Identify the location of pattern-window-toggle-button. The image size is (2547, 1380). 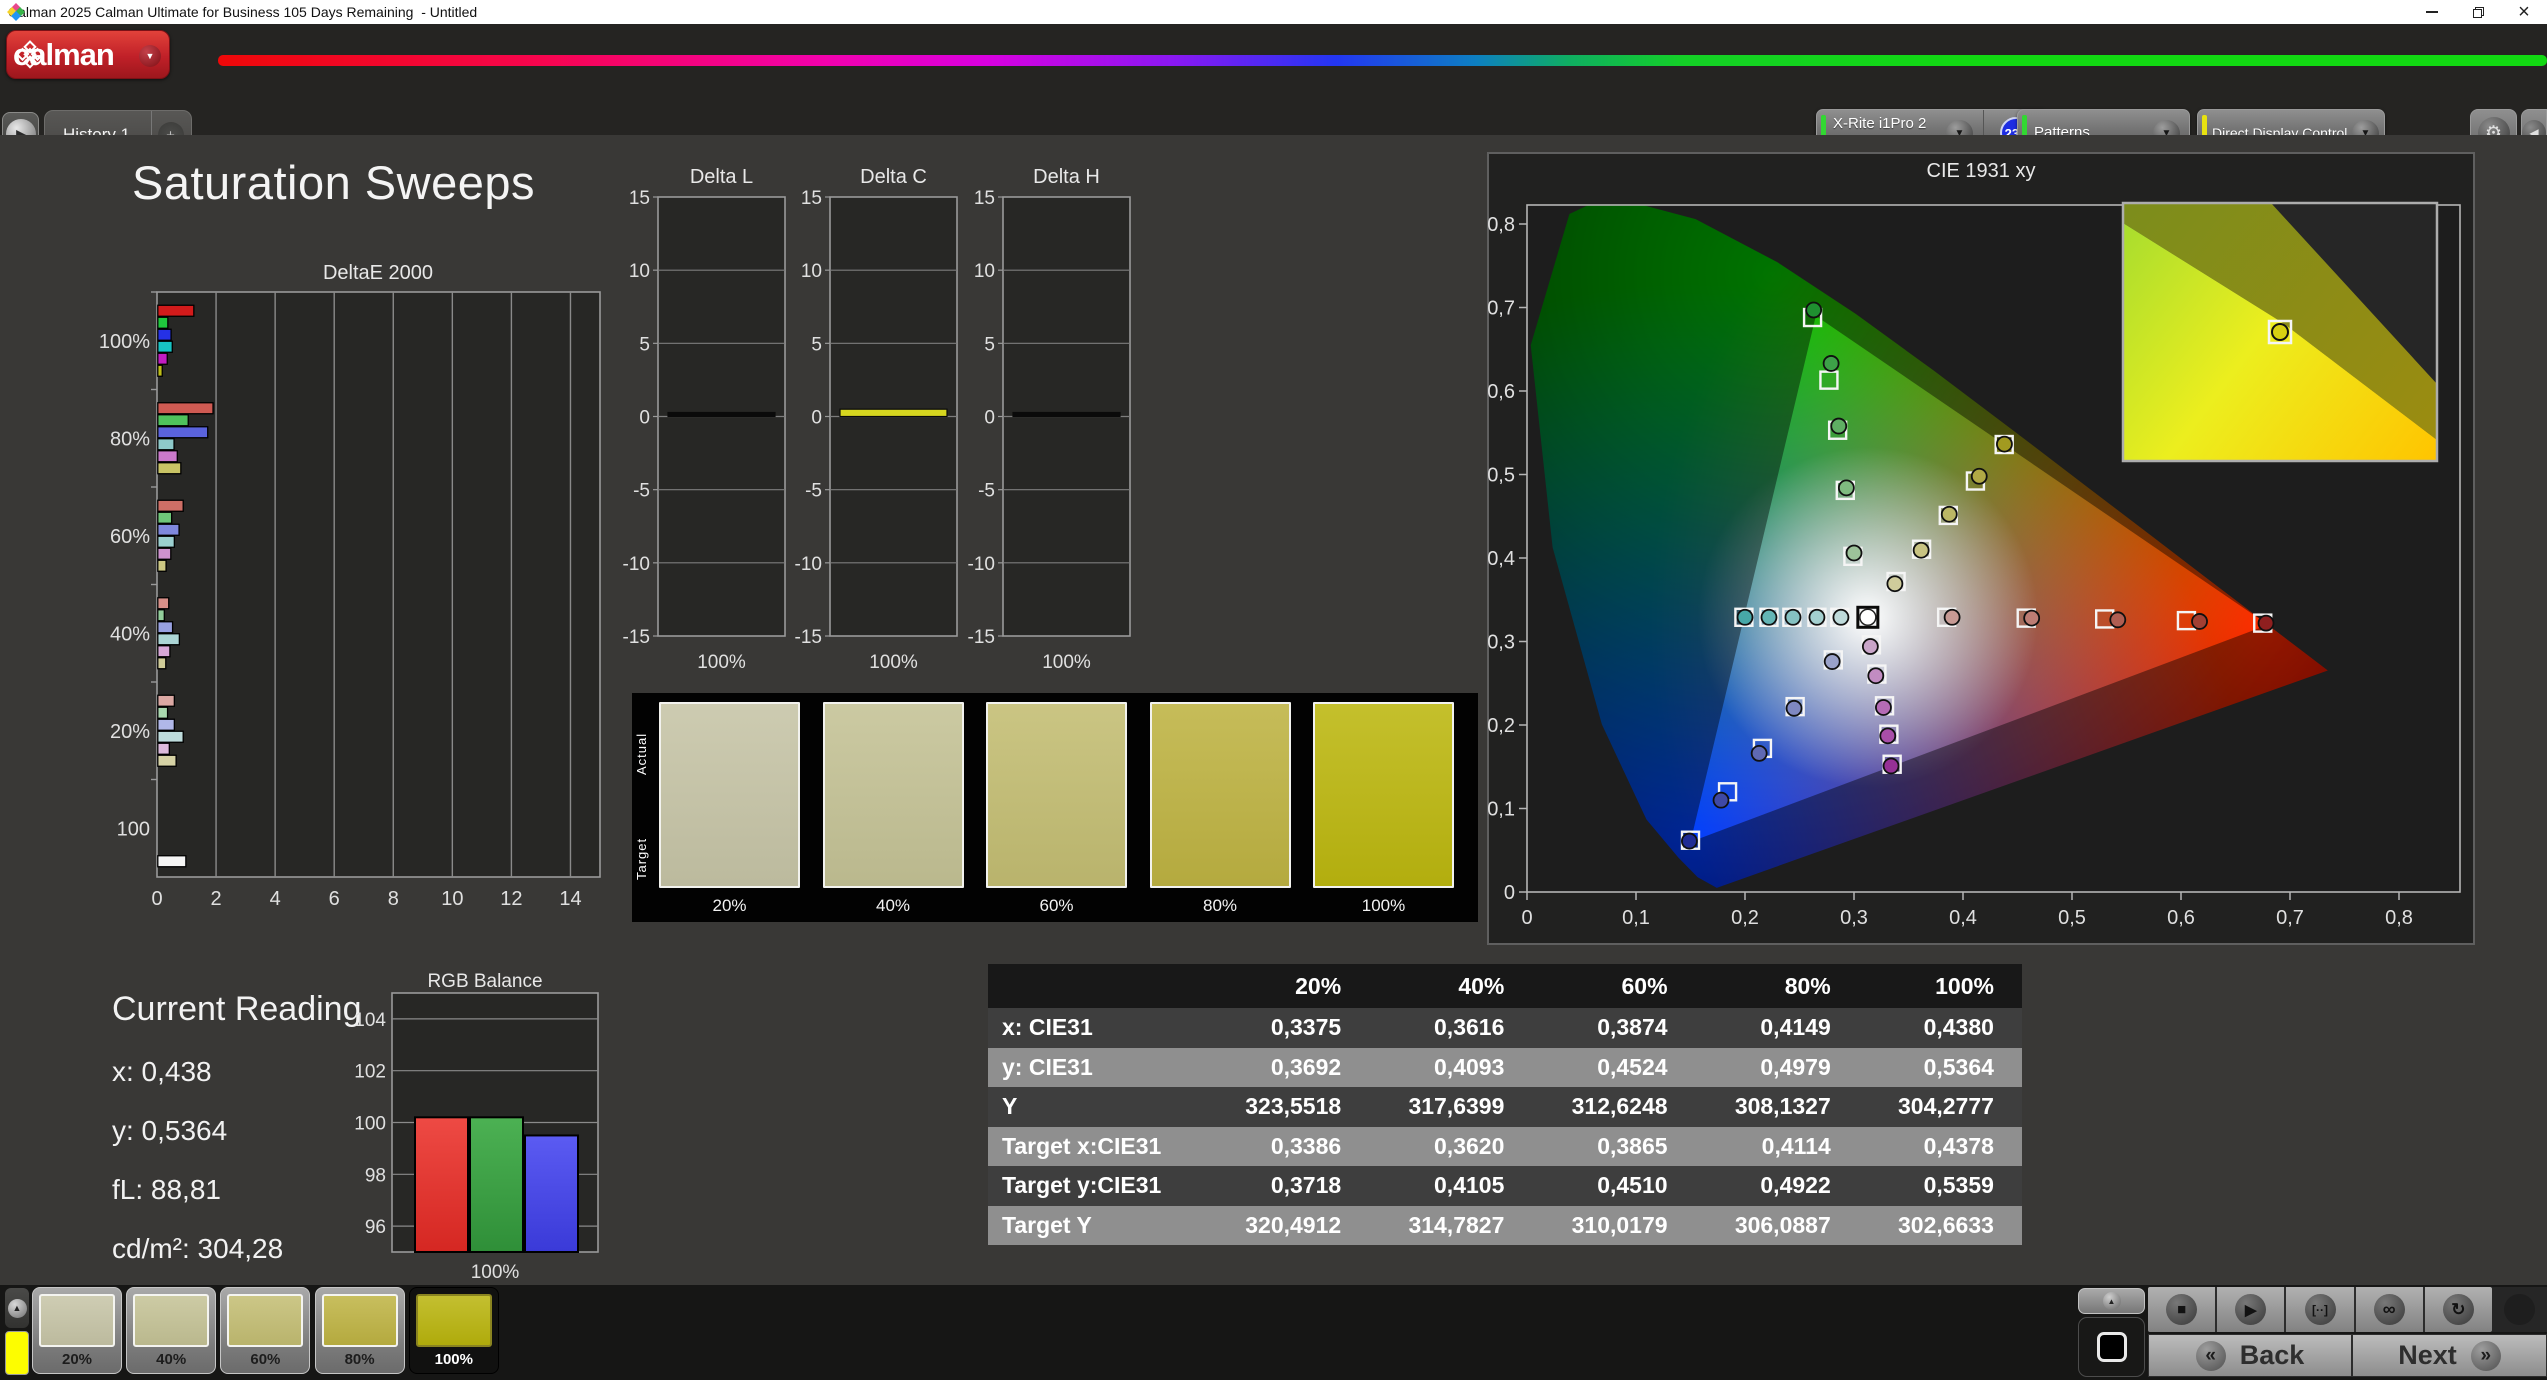
(2111, 1347).